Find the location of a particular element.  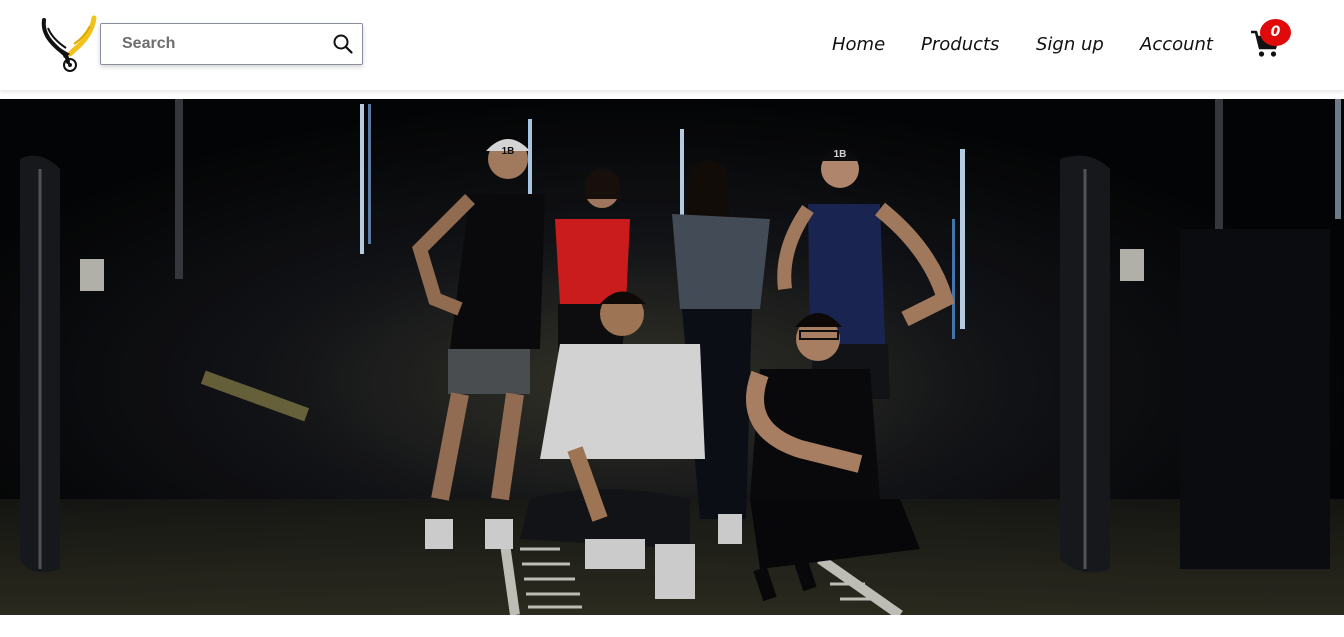

nav-products-link: Products is located at coordinates (960, 45).